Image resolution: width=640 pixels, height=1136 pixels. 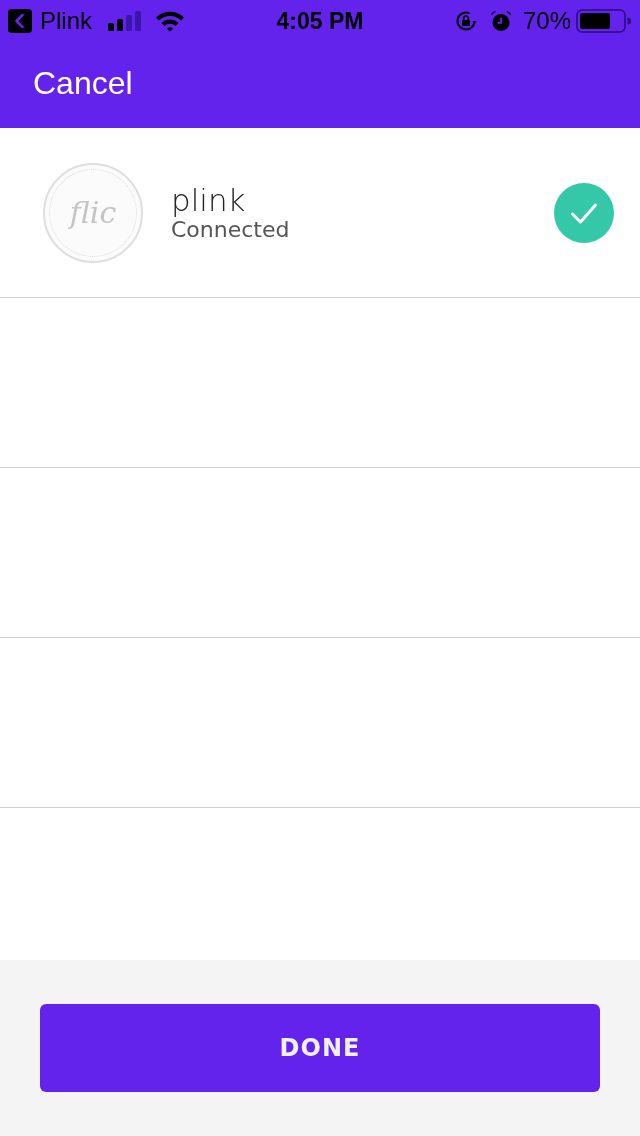 I want to click on battery-icon, so click(x=604, y=21).